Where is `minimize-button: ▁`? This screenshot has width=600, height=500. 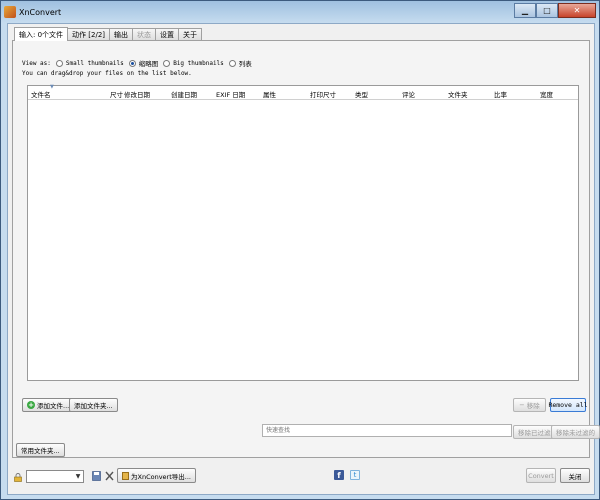 minimize-button: ▁ is located at coordinates (525, 10).